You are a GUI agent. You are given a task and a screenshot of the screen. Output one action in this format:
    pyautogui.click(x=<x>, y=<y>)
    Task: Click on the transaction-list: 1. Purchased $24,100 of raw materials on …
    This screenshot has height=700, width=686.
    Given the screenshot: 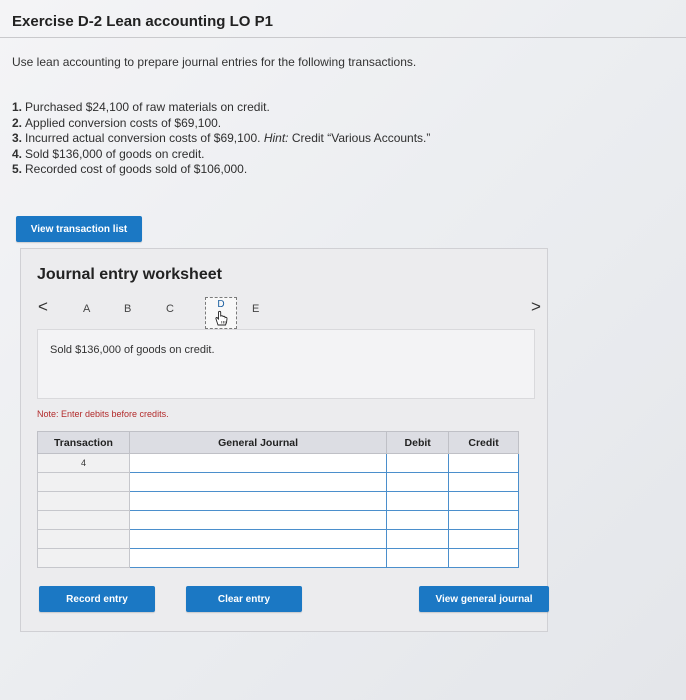 What is the action you would take?
    pyautogui.click(x=221, y=139)
    